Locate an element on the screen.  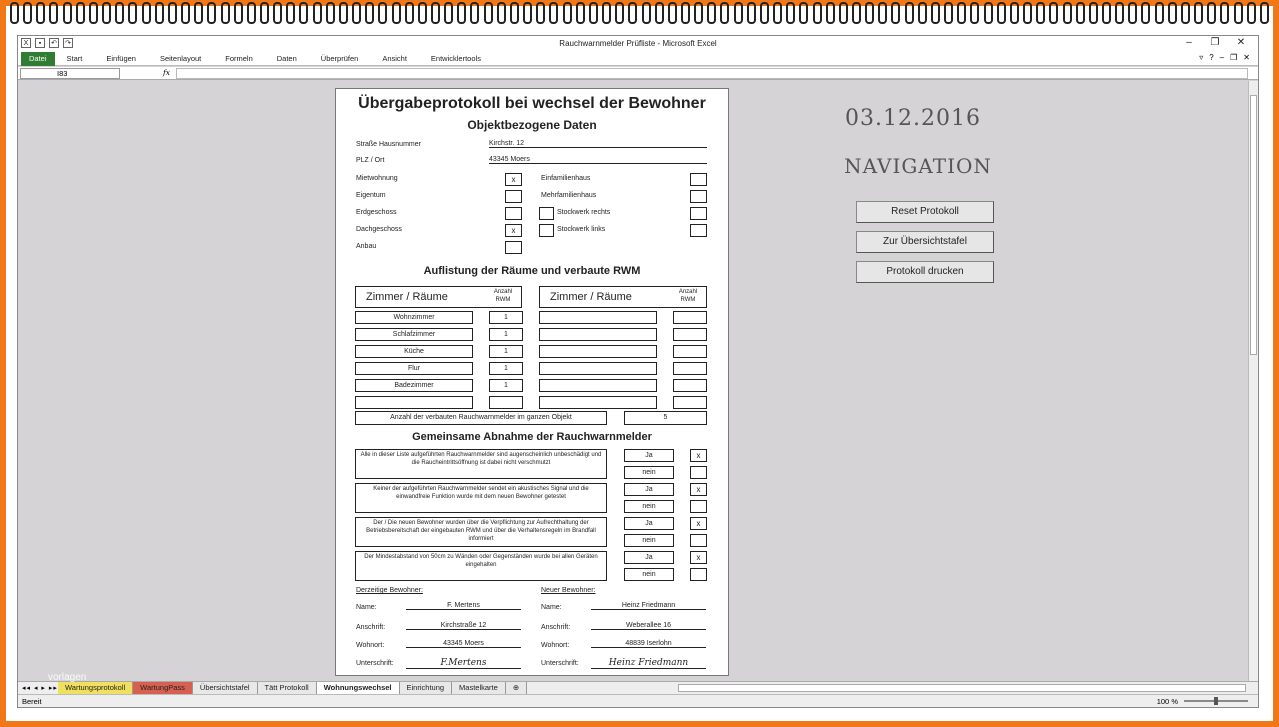
resident-field-value: 43345 Moers is located at coordinates (463, 644).